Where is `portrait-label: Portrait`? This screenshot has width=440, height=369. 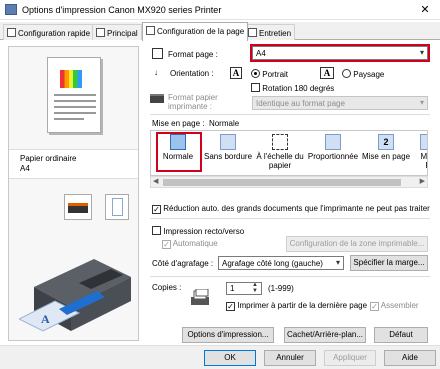
portrait-label: Portrait is located at coordinates (275, 74).